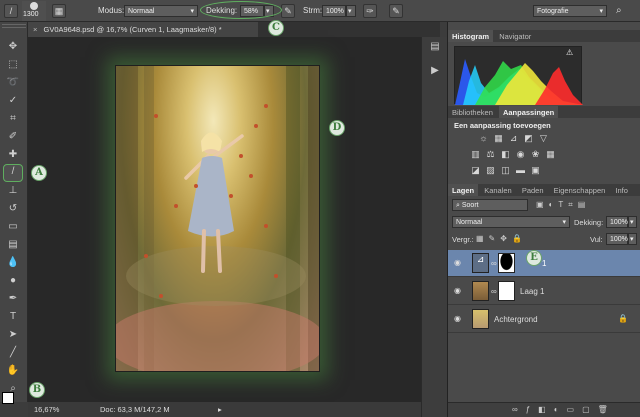  I want to click on pressure-opacity-icon: ✎, so click(288, 11).